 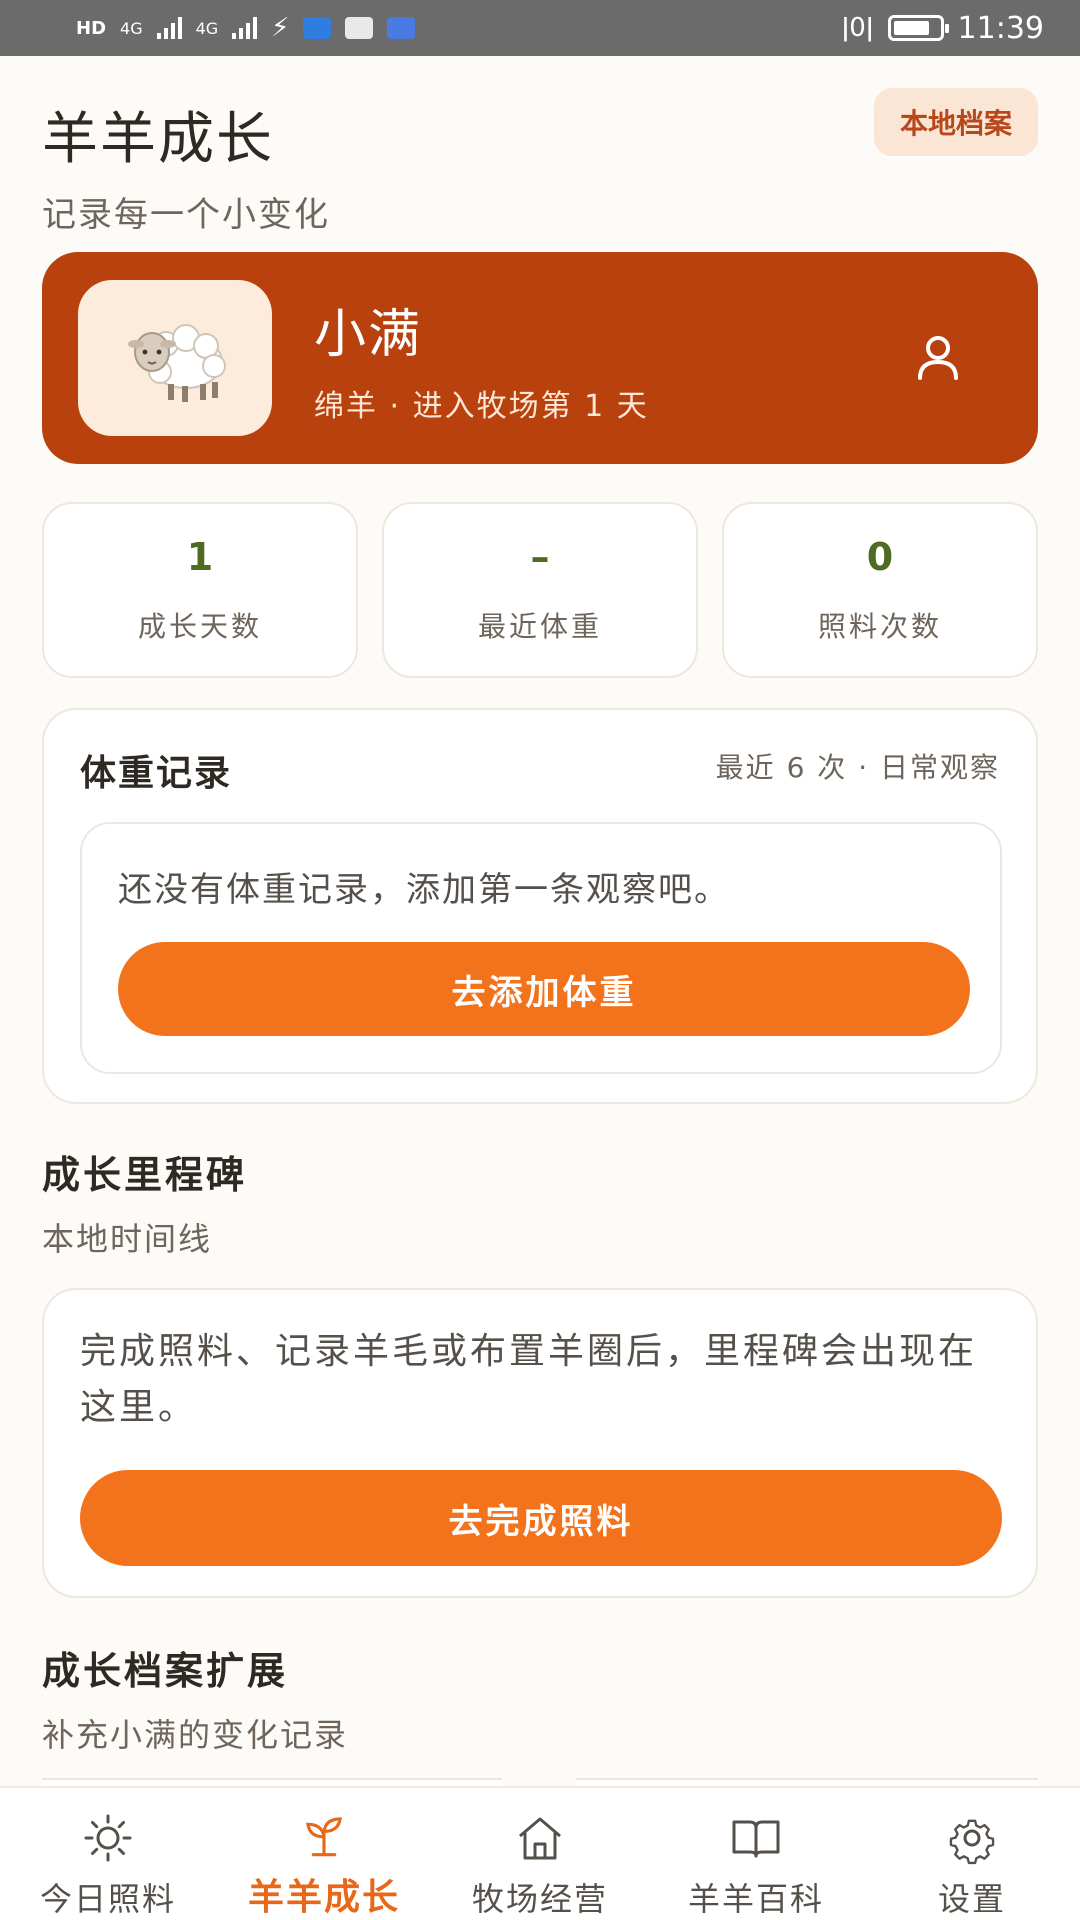 I want to click on stat-recent-weight: – 最近体重, so click(x=540, y=590).